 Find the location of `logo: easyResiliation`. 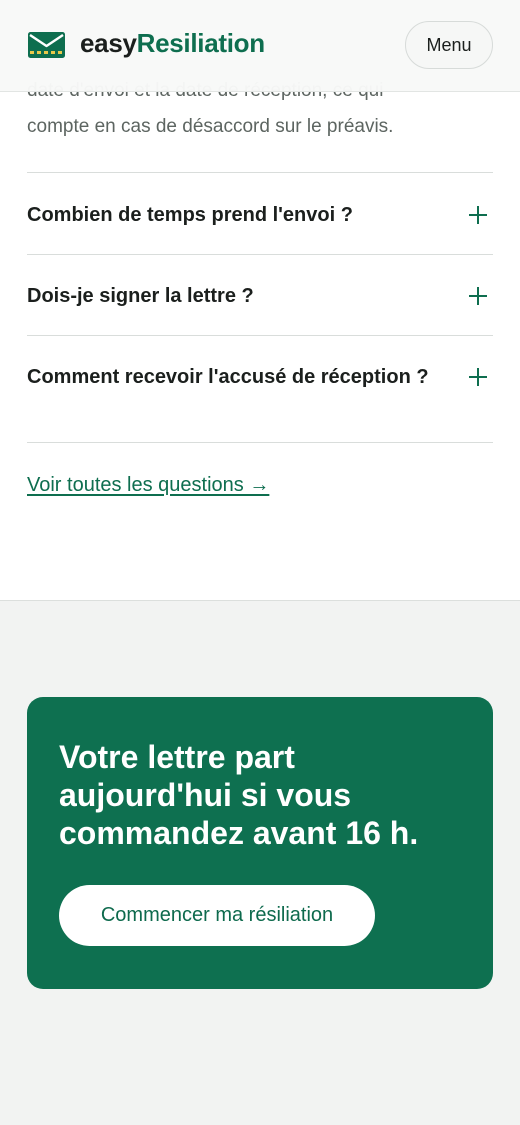

logo: easyResiliation is located at coordinates (146, 44).